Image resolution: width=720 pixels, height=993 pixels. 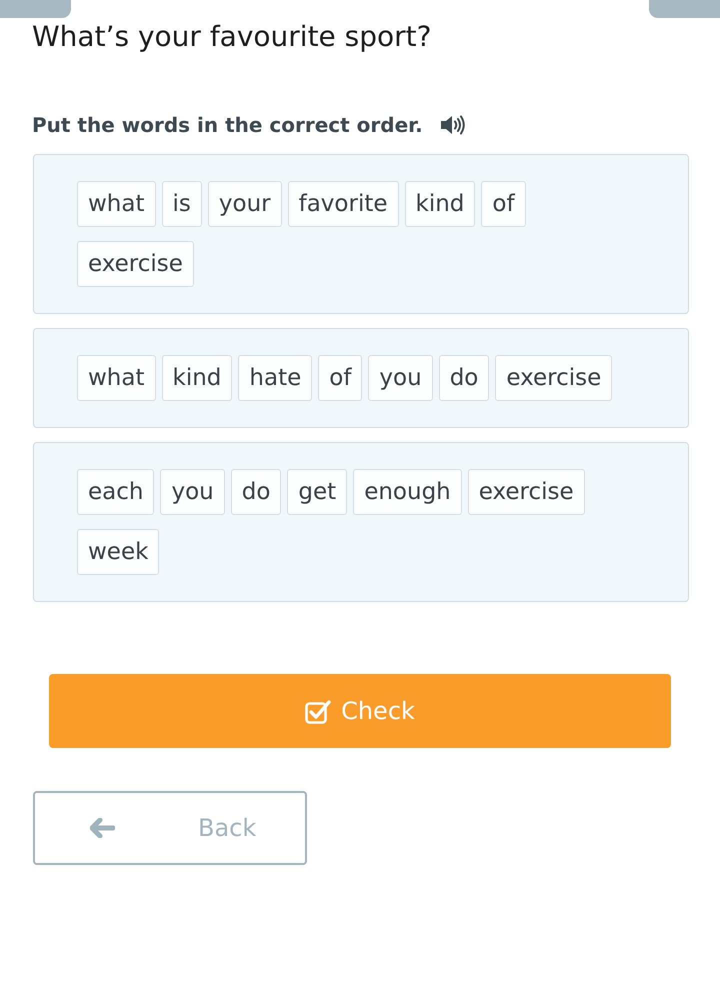 I want to click on checkbox-icon, so click(x=318, y=711).